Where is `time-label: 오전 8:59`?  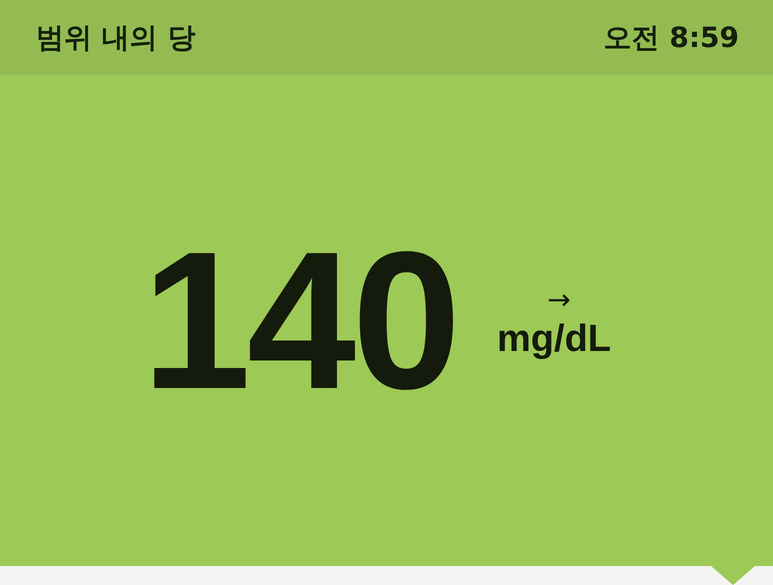 time-label: 오전 8:59 is located at coordinates (671, 38).